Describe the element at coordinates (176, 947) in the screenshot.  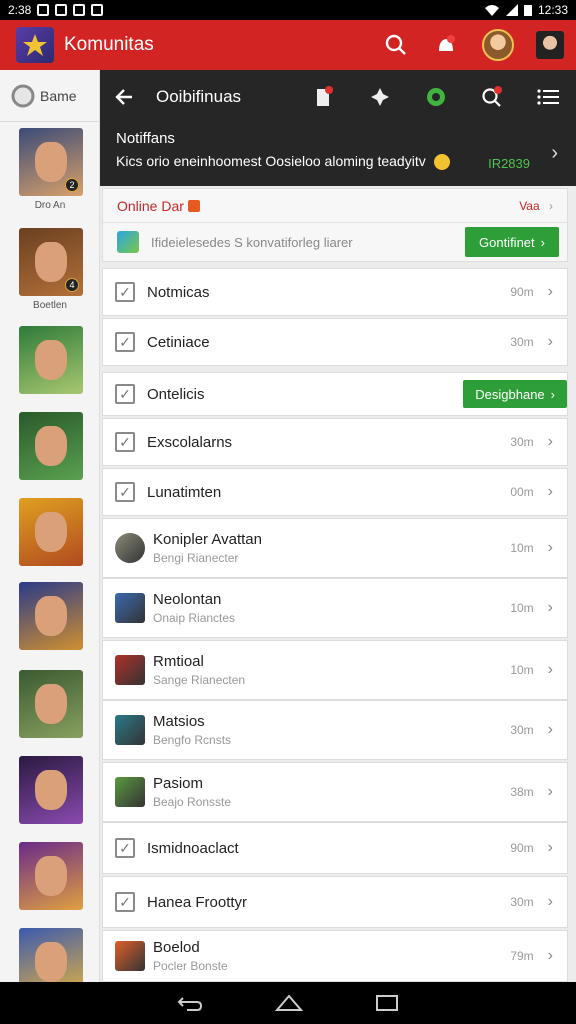
I see `list-item-label: Boelod` at that location.